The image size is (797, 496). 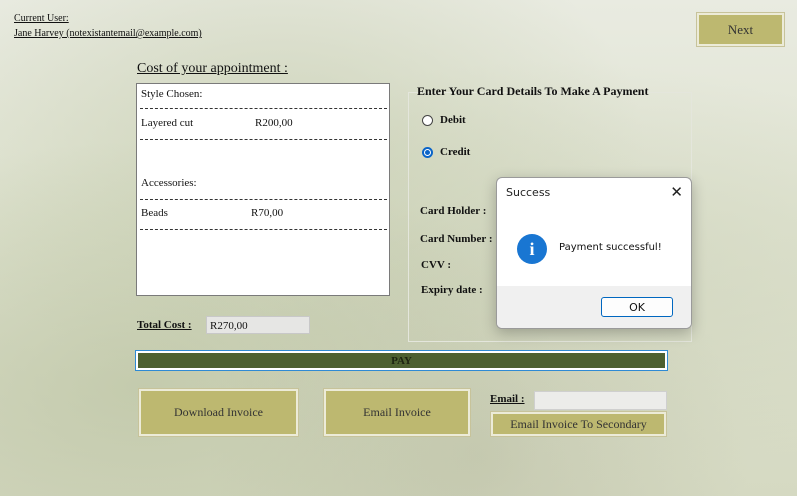 I want to click on success-dialog: Success ✕ i Payment successful! OK, so click(x=594, y=253).